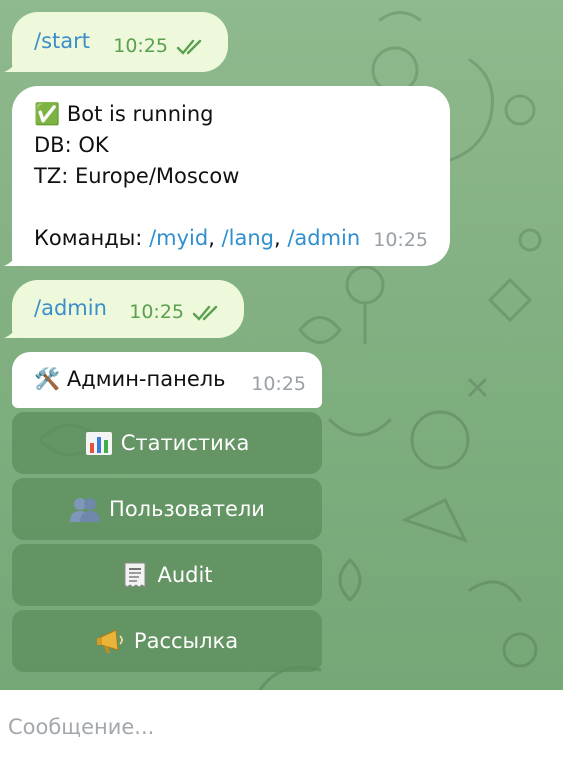 This screenshot has height=768, width=563. I want to click on bar-chart-icon, so click(98, 443).